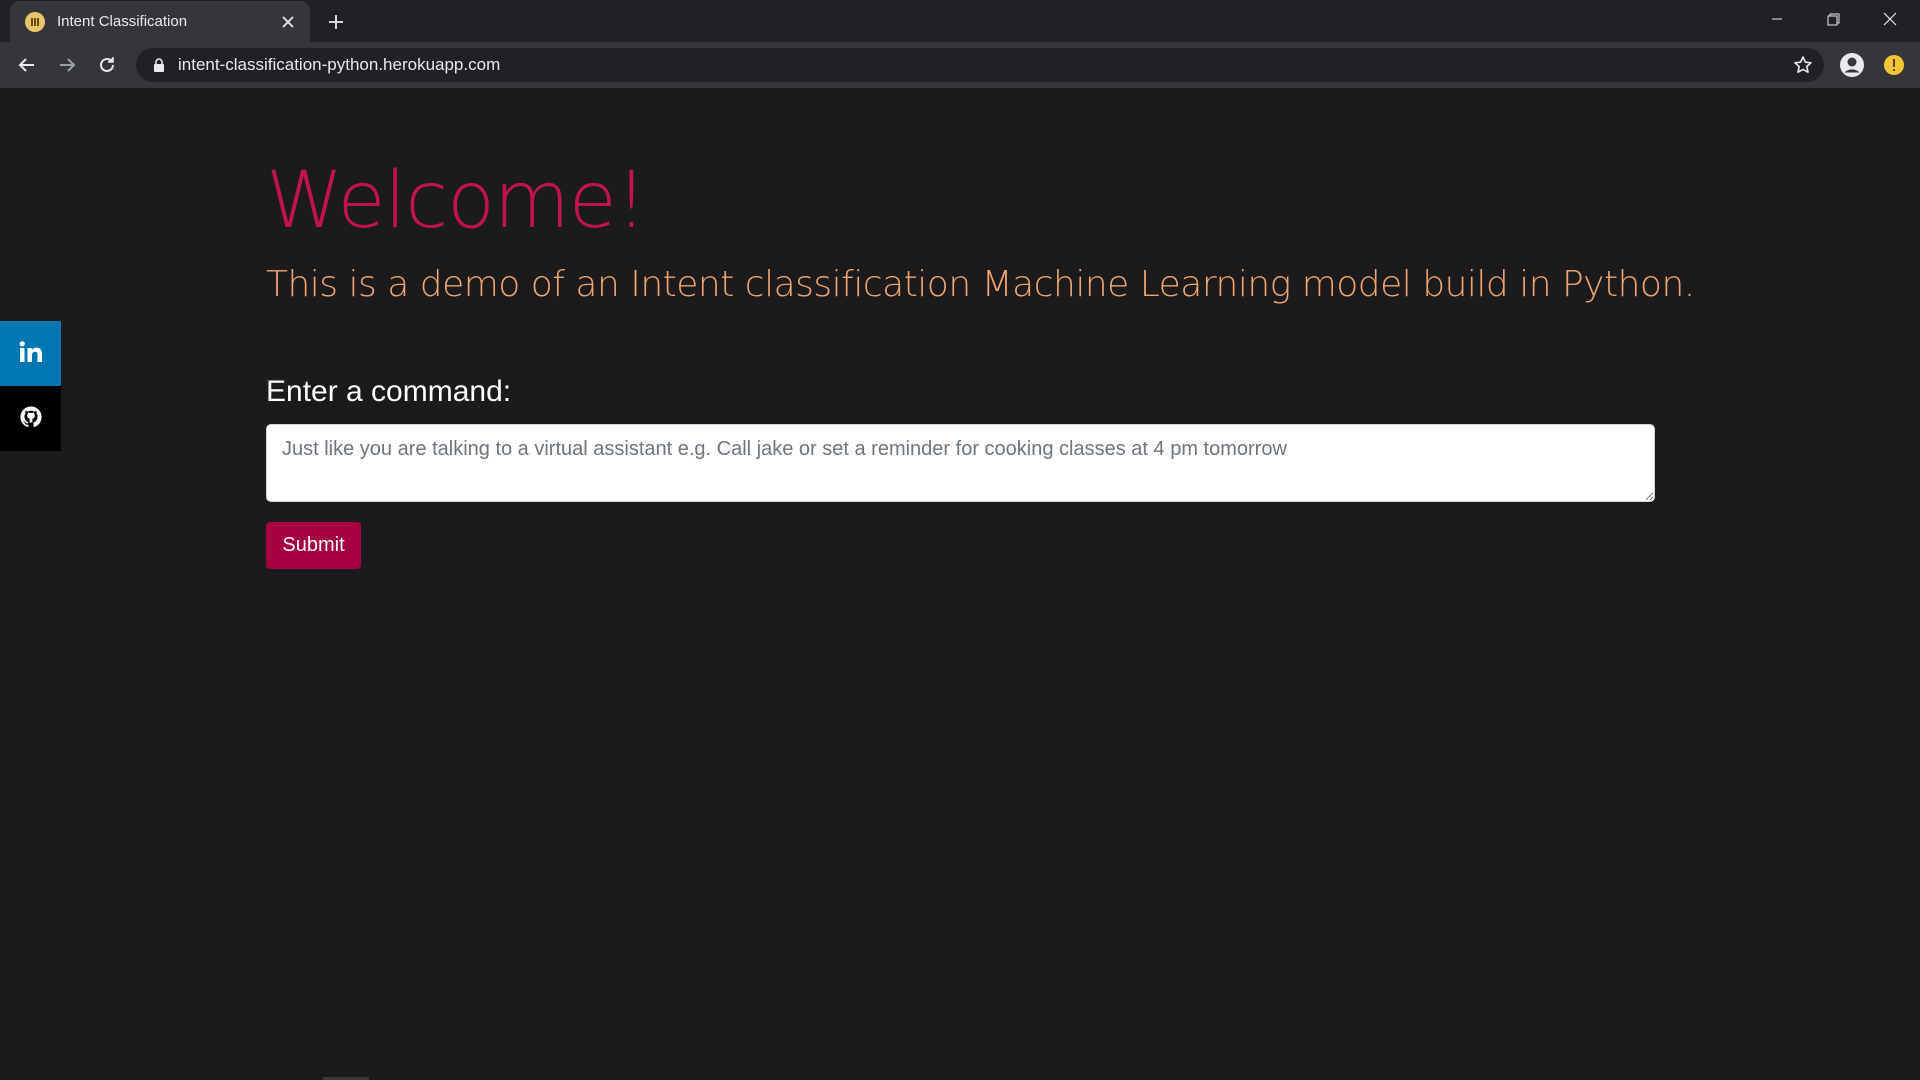  What do you see at coordinates (1777, 19) in the screenshot?
I see `minimize-icon` at bounding box center [1777, 19].